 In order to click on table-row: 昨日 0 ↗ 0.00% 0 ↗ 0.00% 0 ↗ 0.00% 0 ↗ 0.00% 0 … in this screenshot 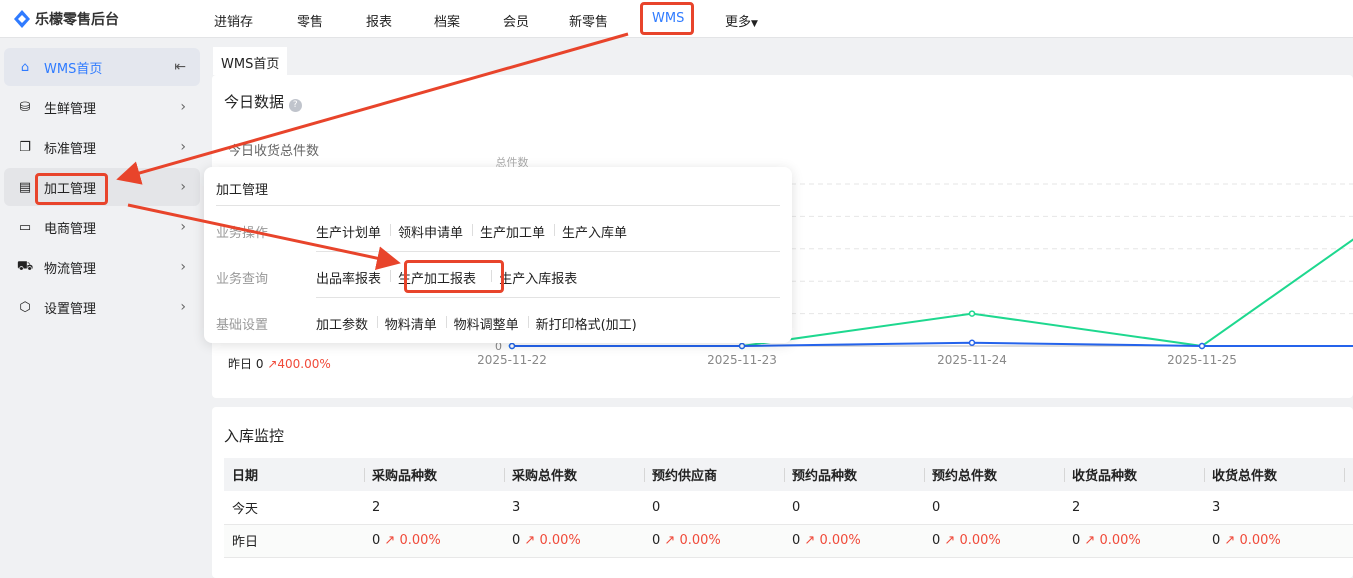, I will do `click(788, 541)`.